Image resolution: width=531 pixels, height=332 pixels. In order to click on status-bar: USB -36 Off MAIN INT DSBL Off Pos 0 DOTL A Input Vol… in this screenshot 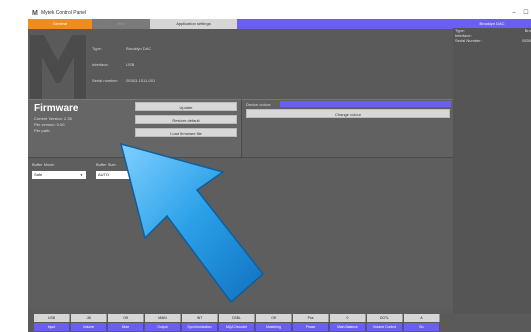, I will do `click(279, 323)`.